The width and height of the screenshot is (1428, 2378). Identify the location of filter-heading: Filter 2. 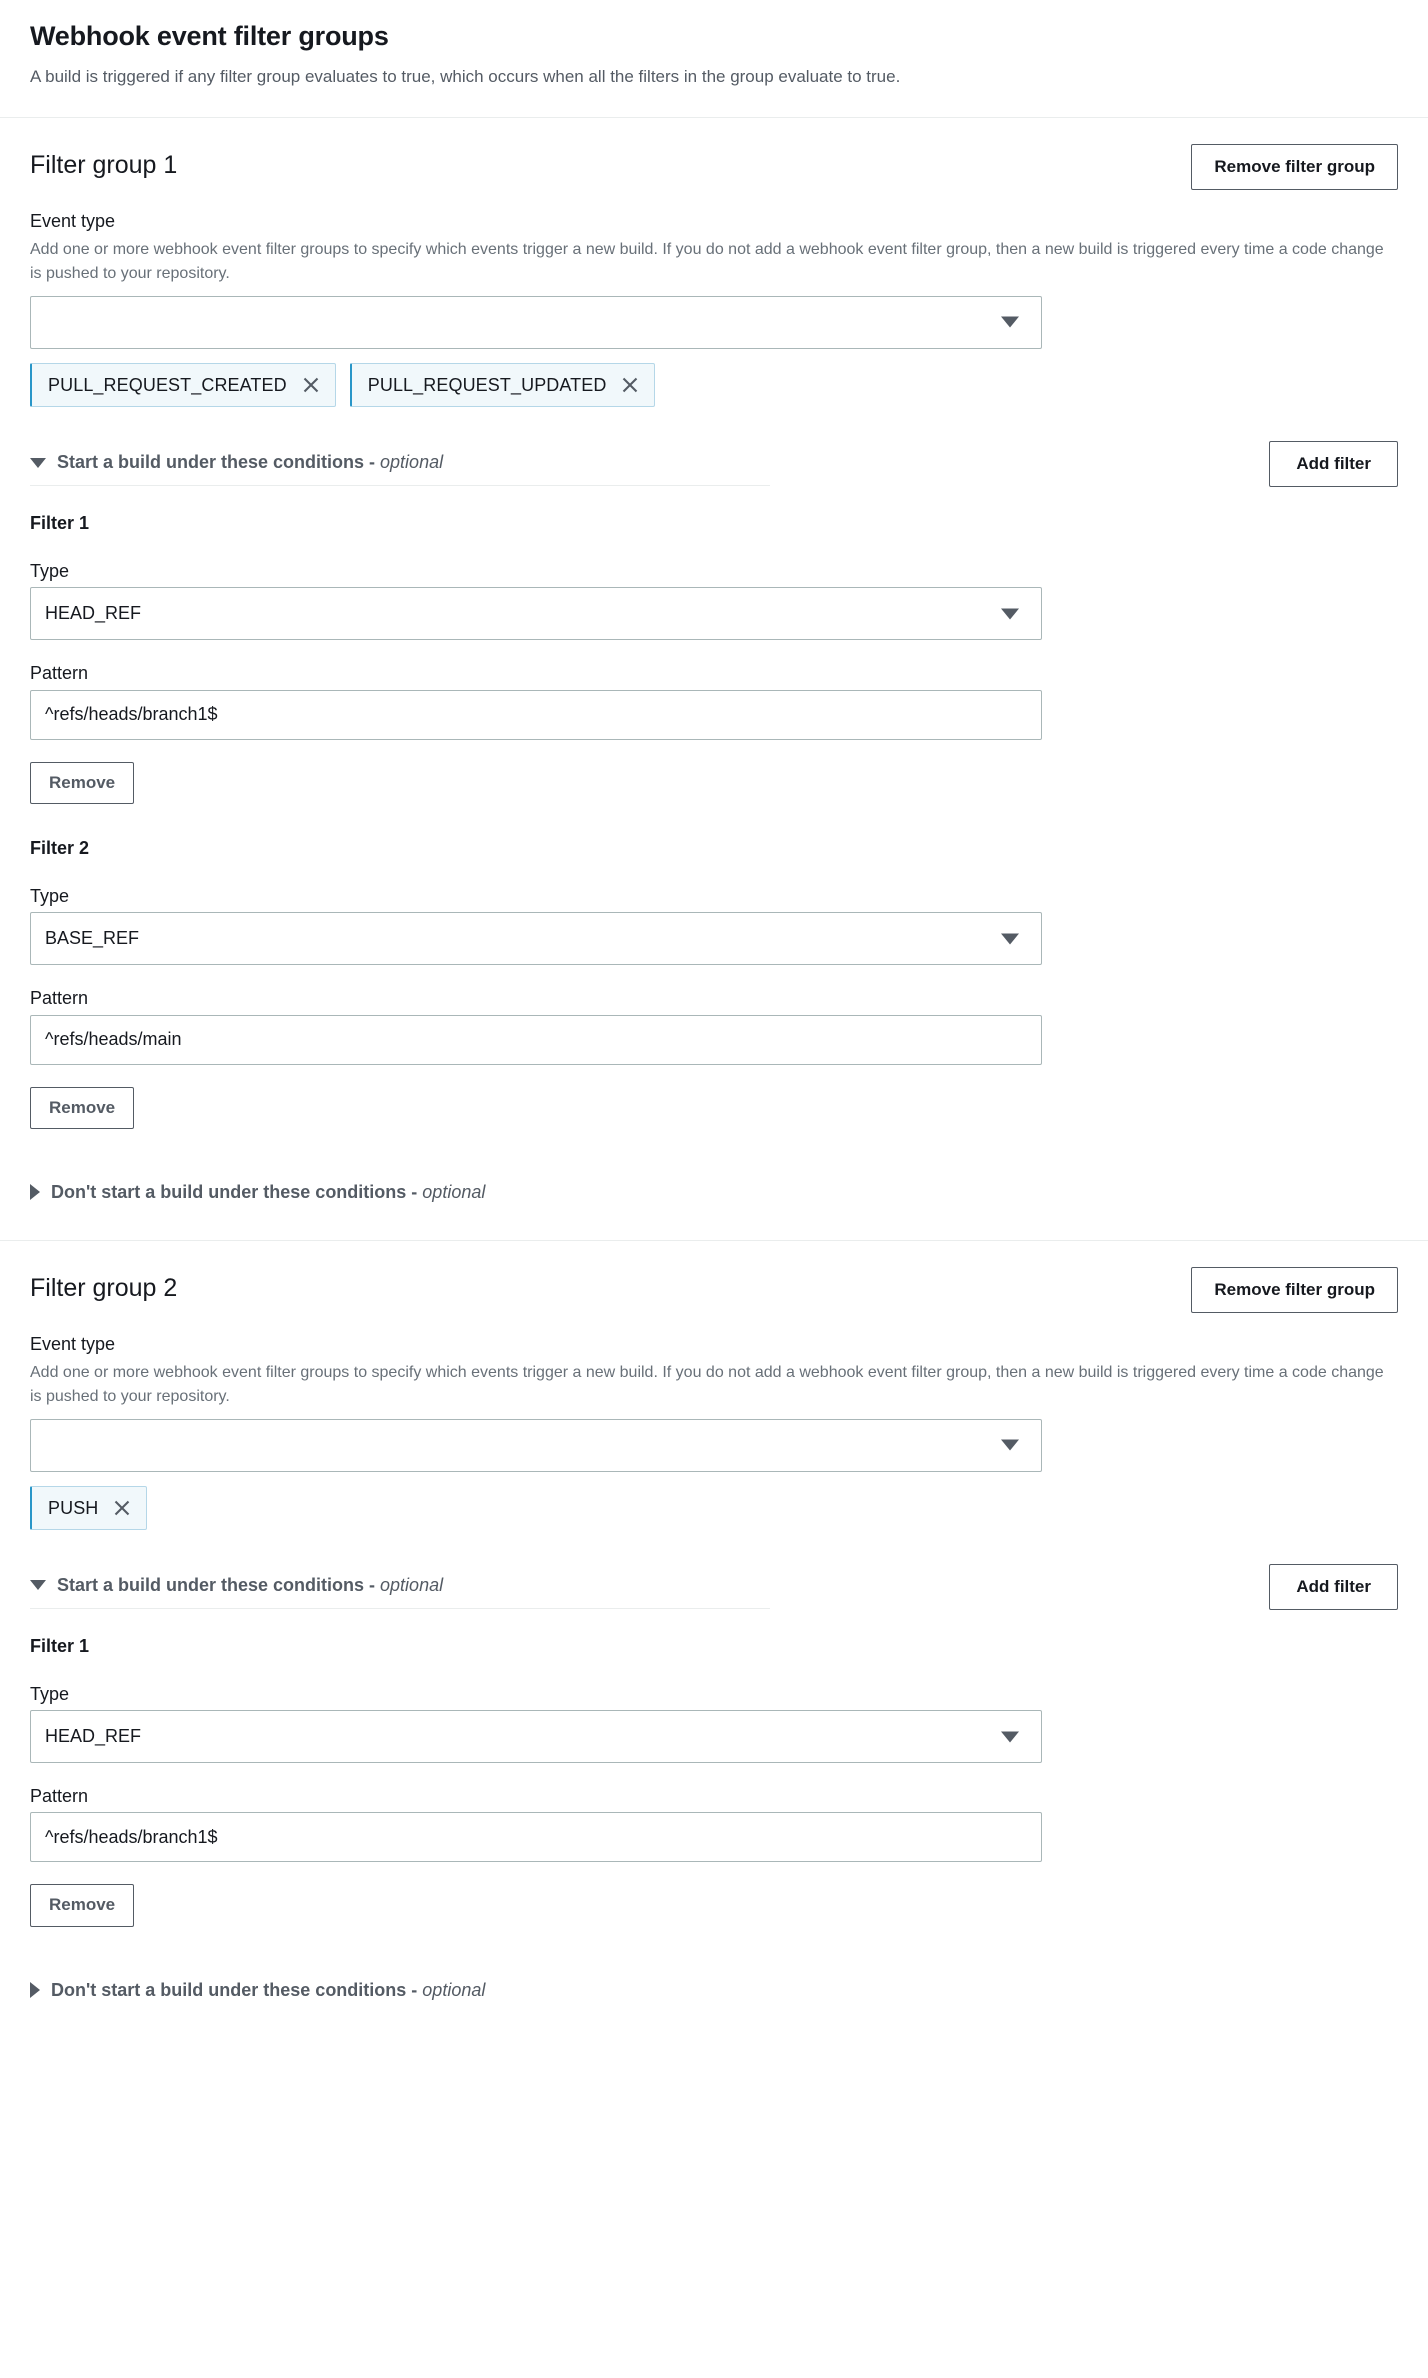
(60, 847).